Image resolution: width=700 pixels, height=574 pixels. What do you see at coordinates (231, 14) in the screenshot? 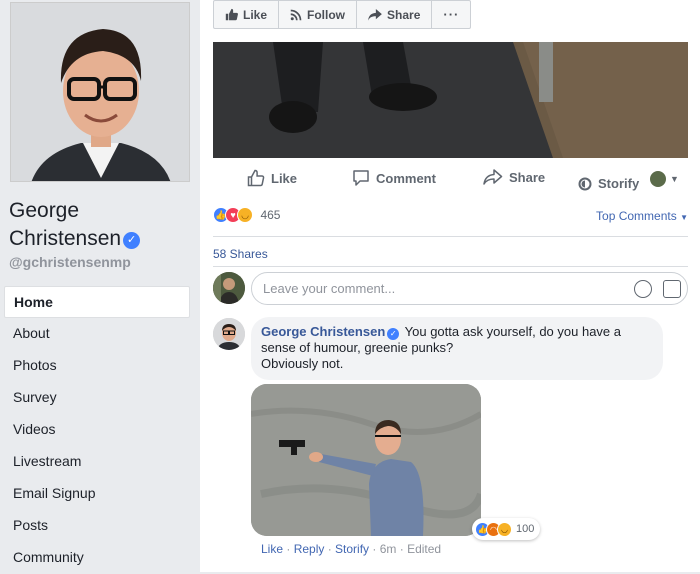
I see `thumbs-up-icon` at bounding box center [231, 14].